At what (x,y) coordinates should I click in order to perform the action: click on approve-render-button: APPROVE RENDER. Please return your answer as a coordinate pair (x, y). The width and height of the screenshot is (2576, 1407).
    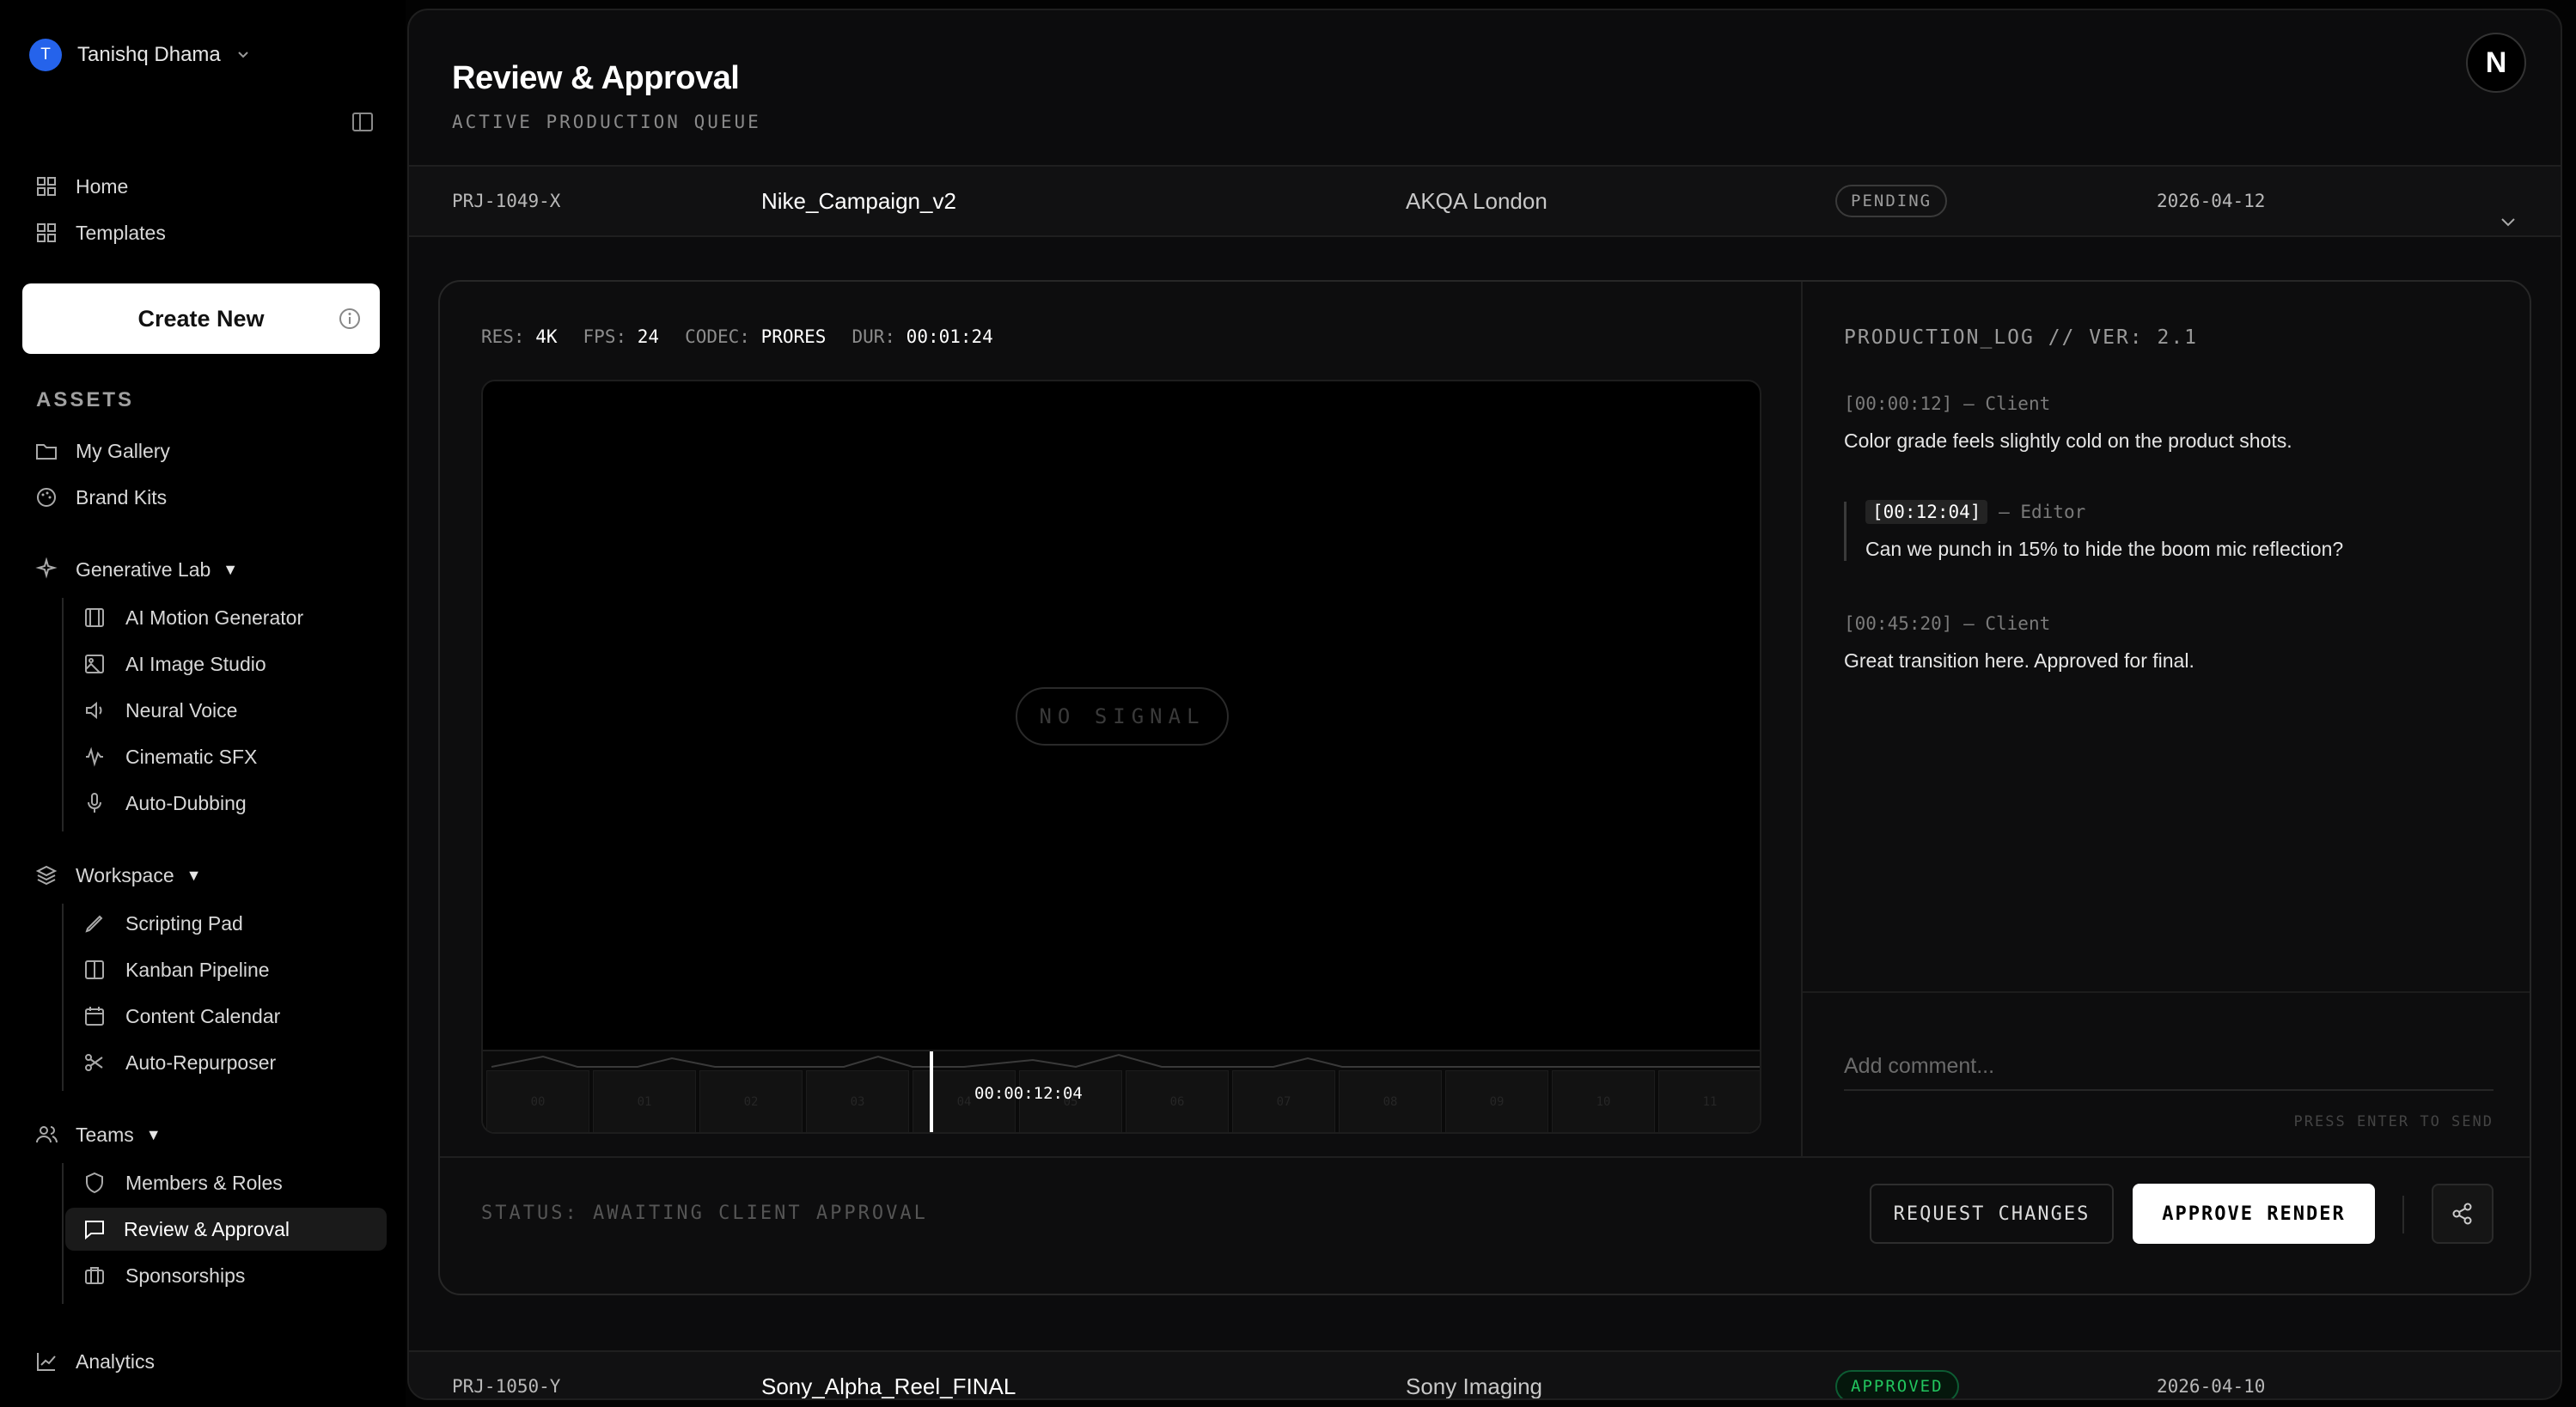
    Looking at the image, I should click on (2254, 1214).